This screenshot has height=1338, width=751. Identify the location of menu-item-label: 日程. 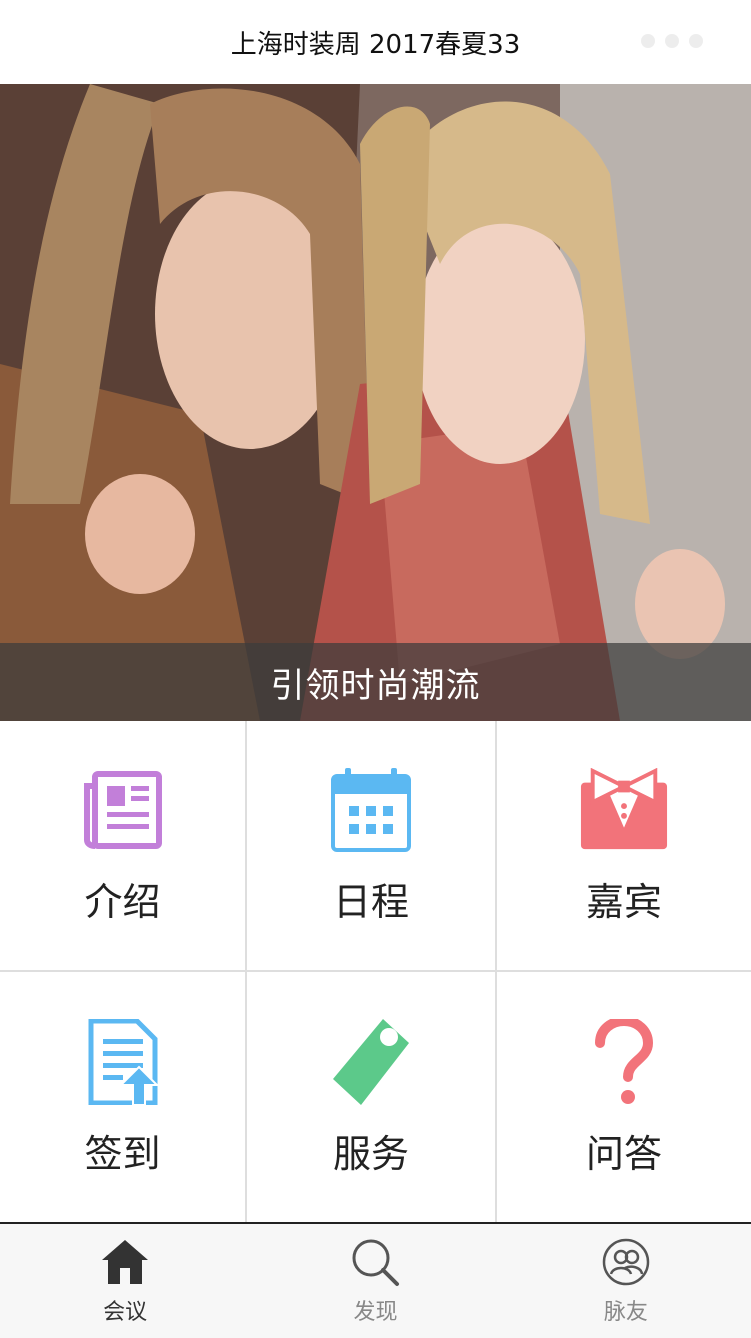
(370, 902).